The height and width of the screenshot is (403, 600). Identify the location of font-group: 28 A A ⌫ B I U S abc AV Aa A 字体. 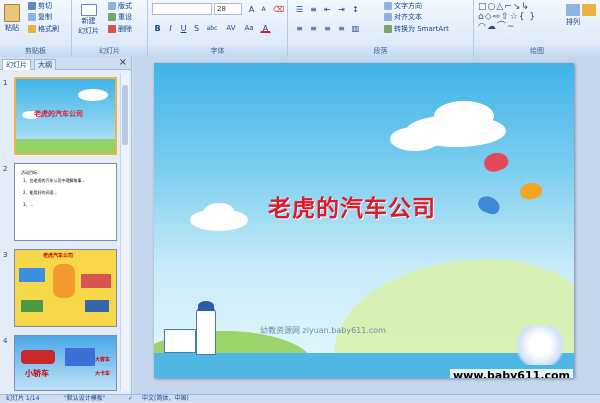
(218, 28).